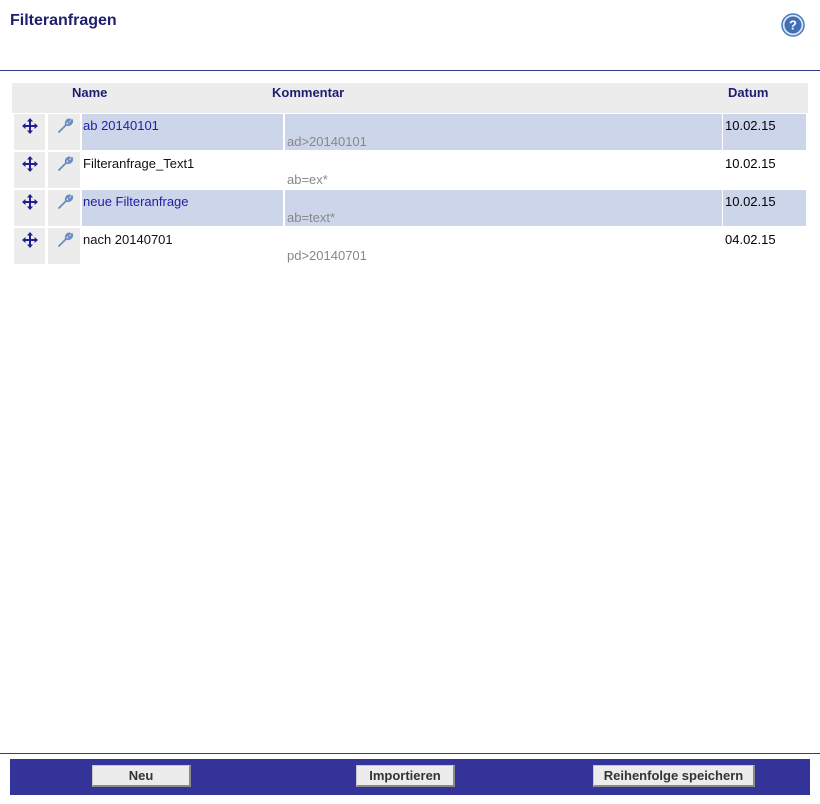  I want to click on filter-name: nach 20140701, so click(128, 239).